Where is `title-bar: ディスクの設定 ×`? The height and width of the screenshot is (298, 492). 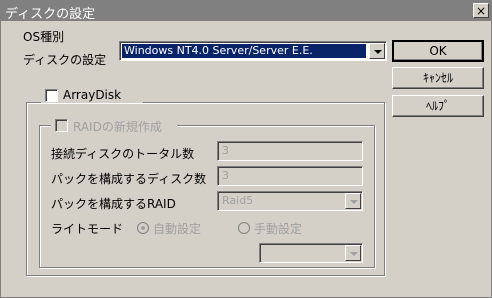 title-bar: ディスクの設定 × is located at coordinates (246, 11).